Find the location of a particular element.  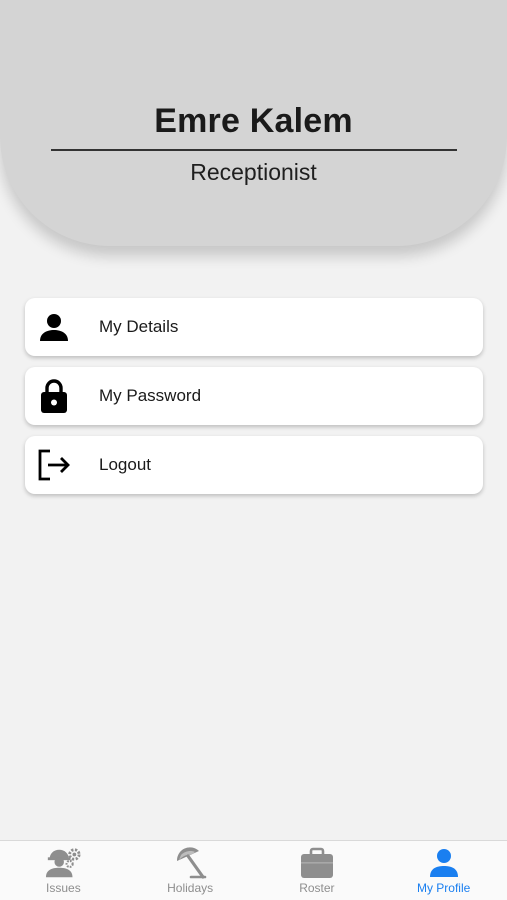

tab-label: Holidays is located at coordinates (190, 888).